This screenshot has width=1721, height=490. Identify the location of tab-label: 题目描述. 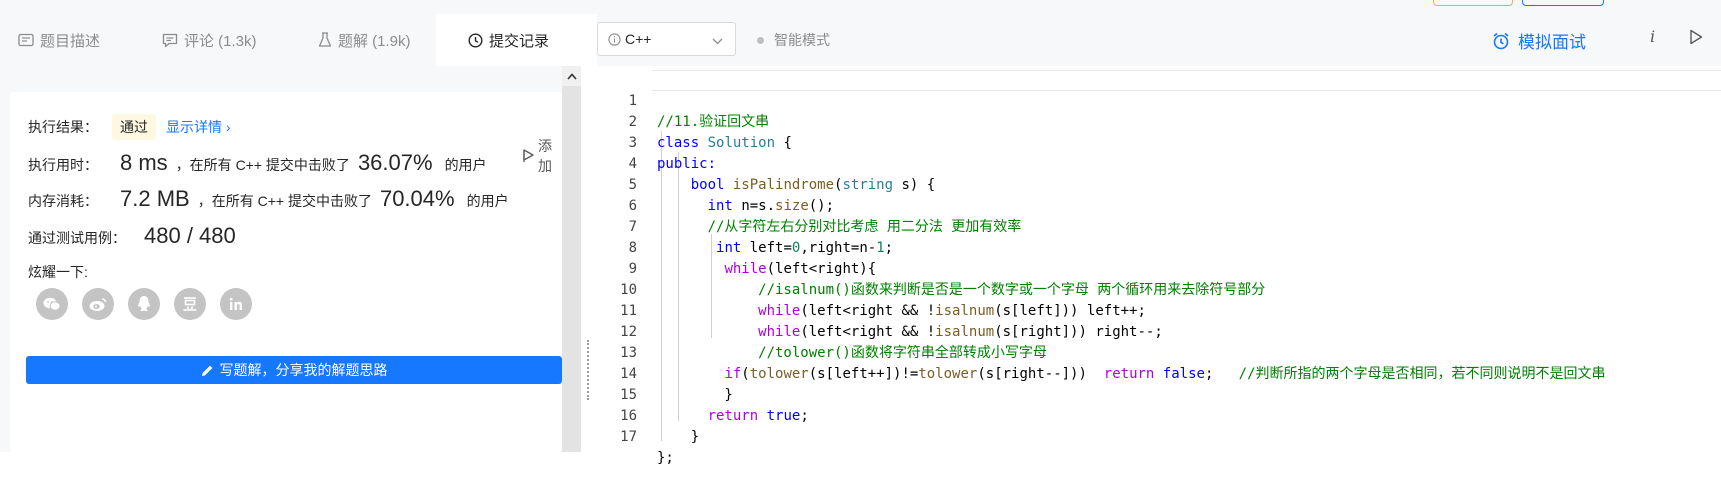
(70, 41).